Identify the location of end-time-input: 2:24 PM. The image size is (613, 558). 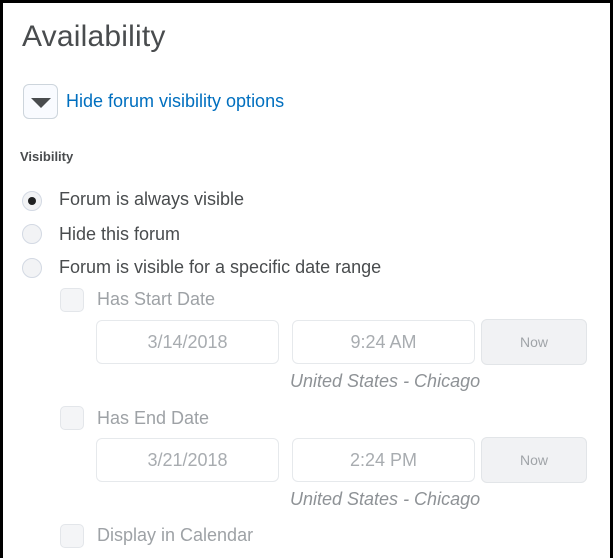
(383, 460).